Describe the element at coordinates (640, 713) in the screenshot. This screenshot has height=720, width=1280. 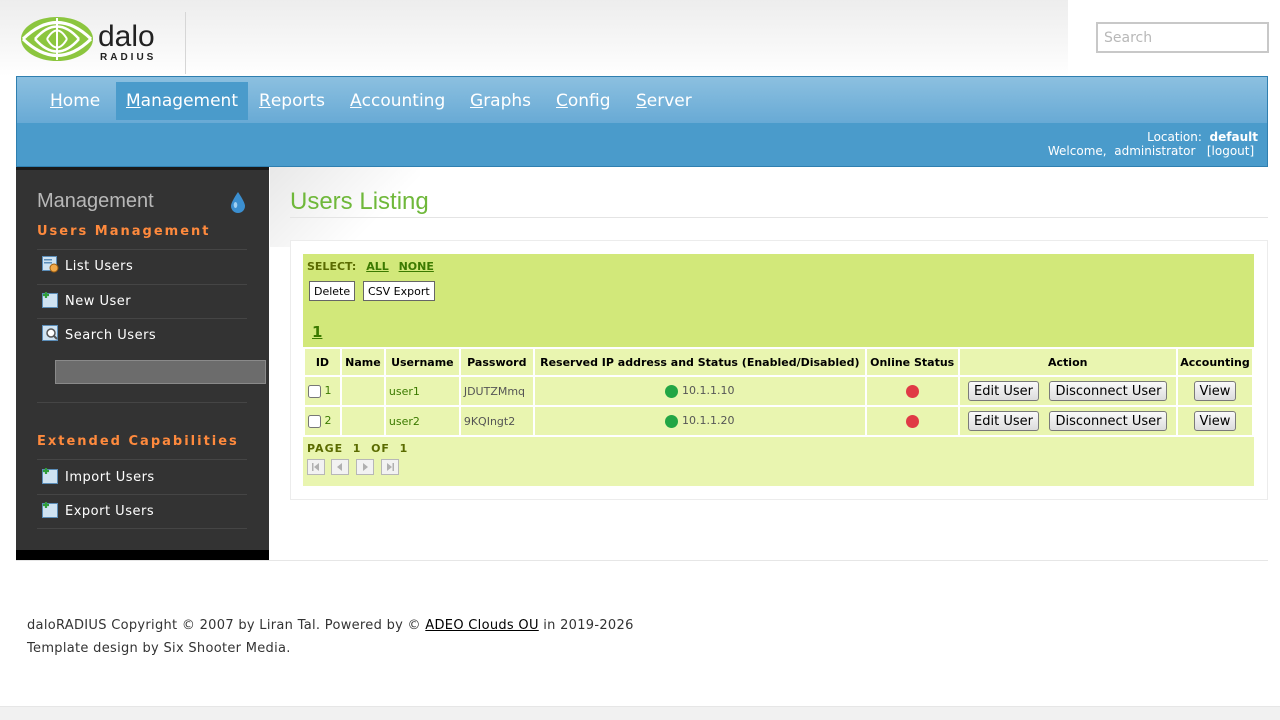
I see `bottom-band` at that location.